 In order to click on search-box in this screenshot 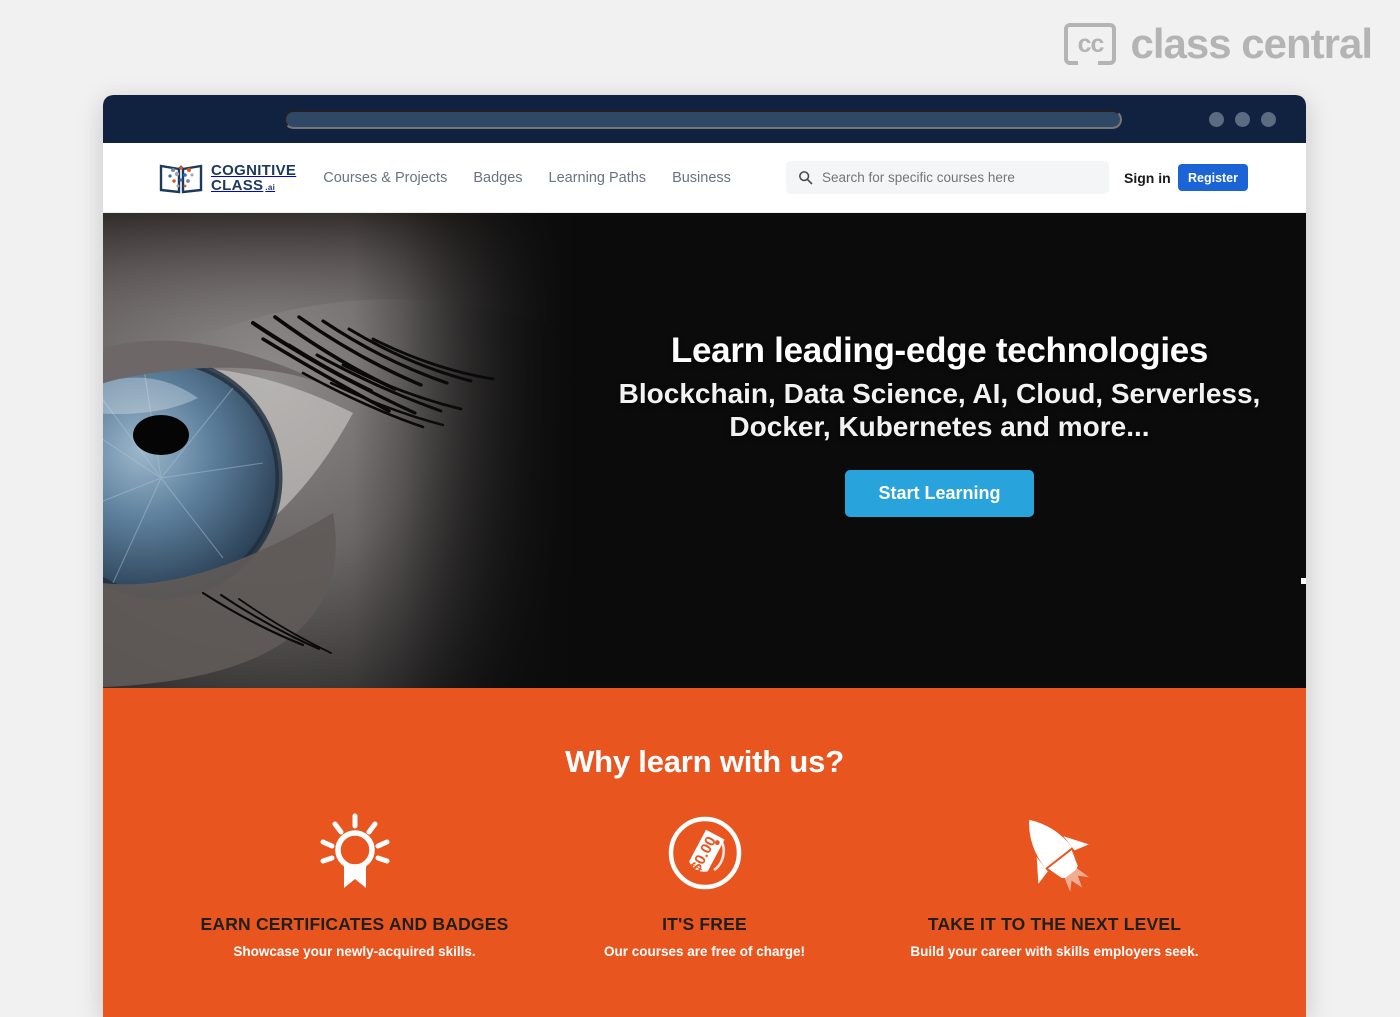, I will do `click(947, 177)`.